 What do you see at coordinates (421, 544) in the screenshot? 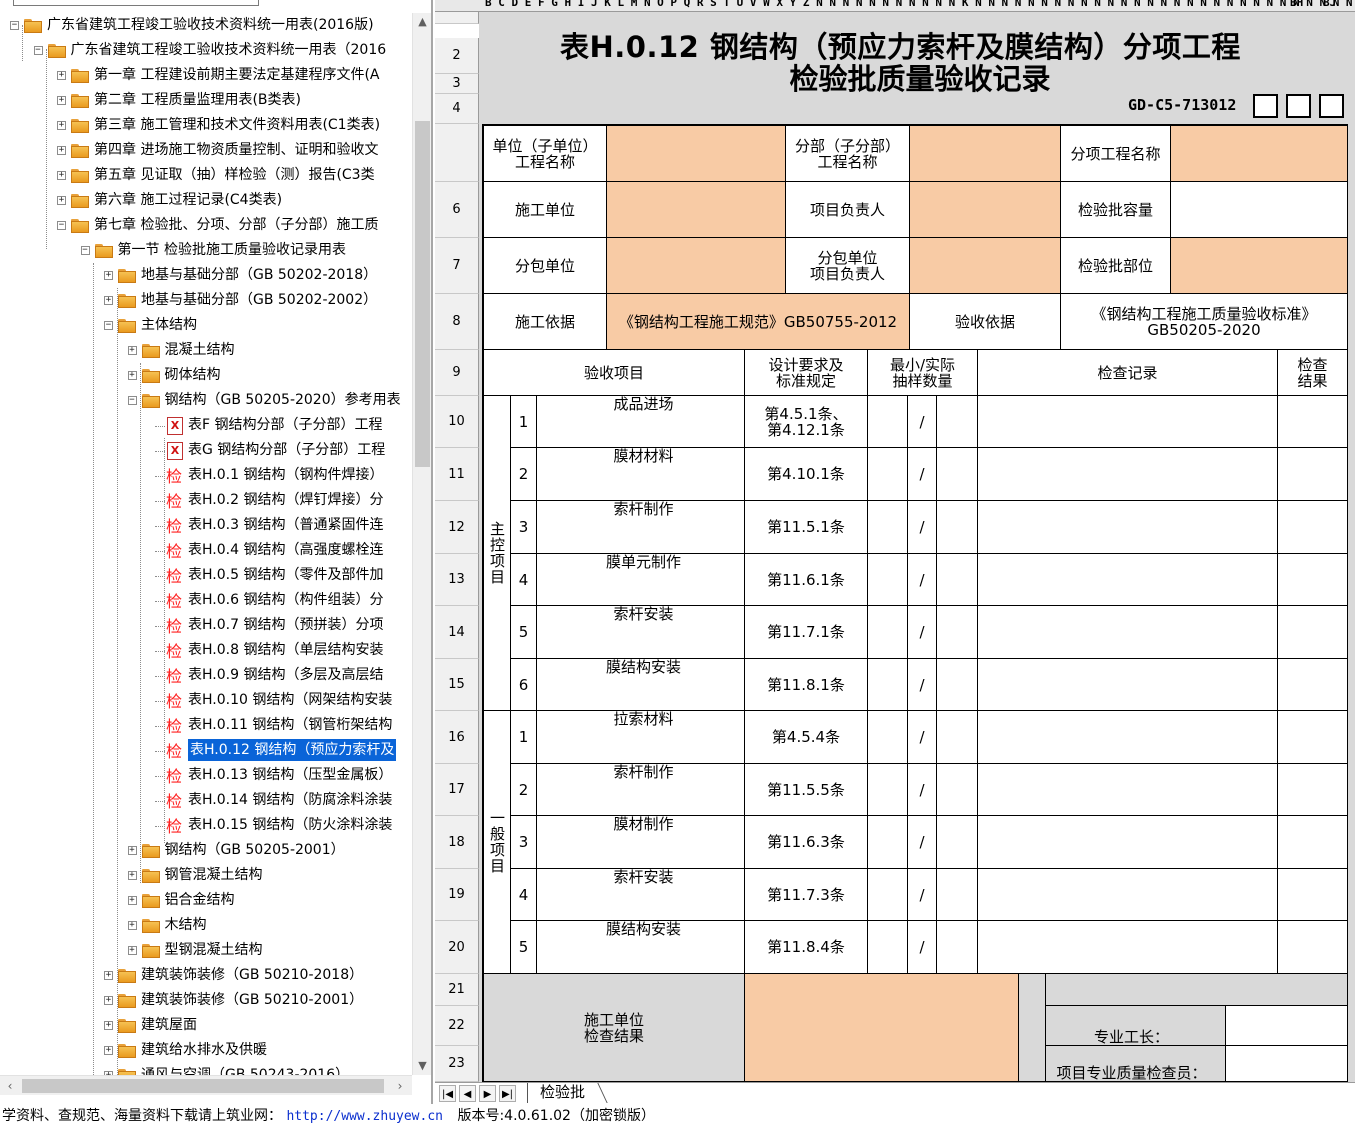
I see `tree-vertical-scrollbar: ▲ ▼` at bounding box center [421, 544].